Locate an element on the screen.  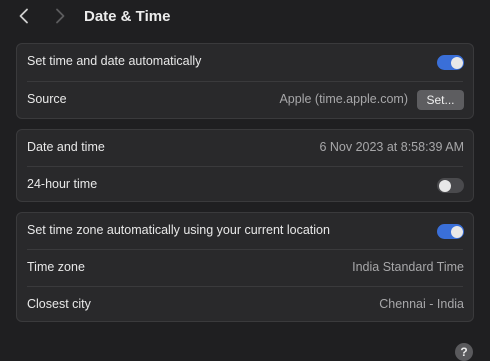
chevron-left-icon is located at coordinates (23, 16).